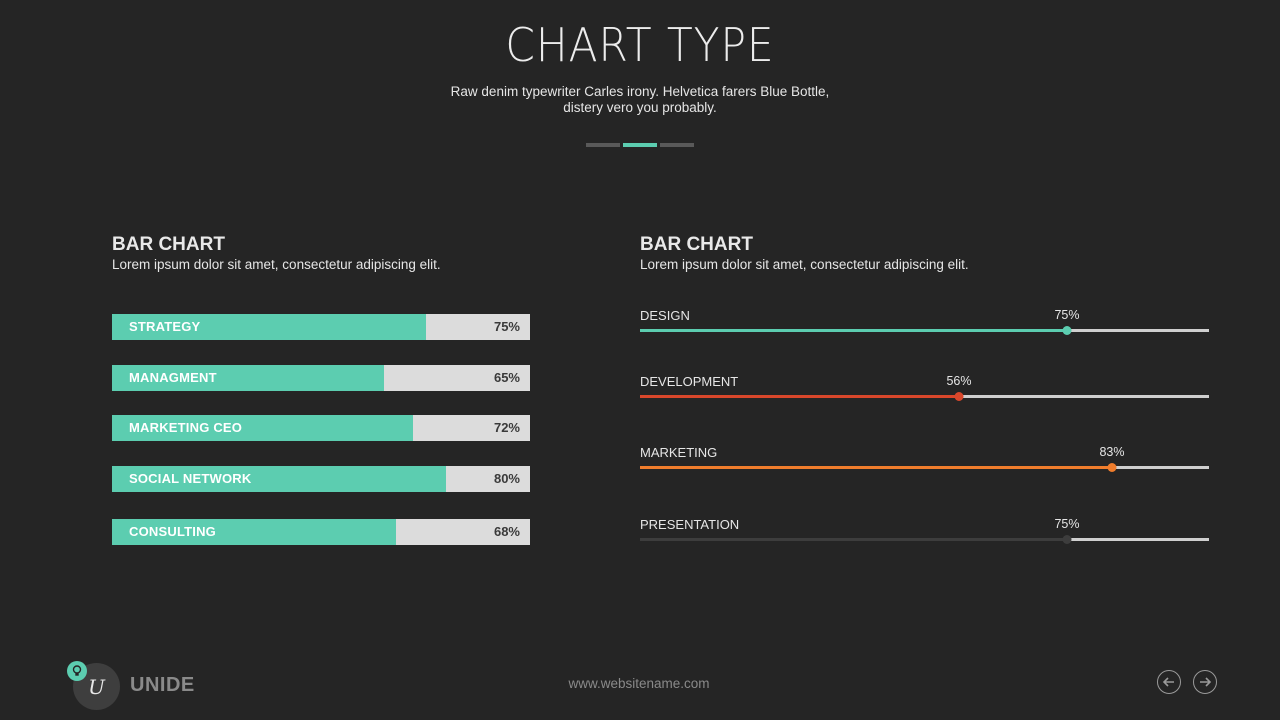 Image resolution: width=1280 pixels, height=720 pixels. What do you see at coordinates (321, 428) in the screenshot?
I see `bar-track: MARKETING CEO 72%` at bounding box center [321, 428].